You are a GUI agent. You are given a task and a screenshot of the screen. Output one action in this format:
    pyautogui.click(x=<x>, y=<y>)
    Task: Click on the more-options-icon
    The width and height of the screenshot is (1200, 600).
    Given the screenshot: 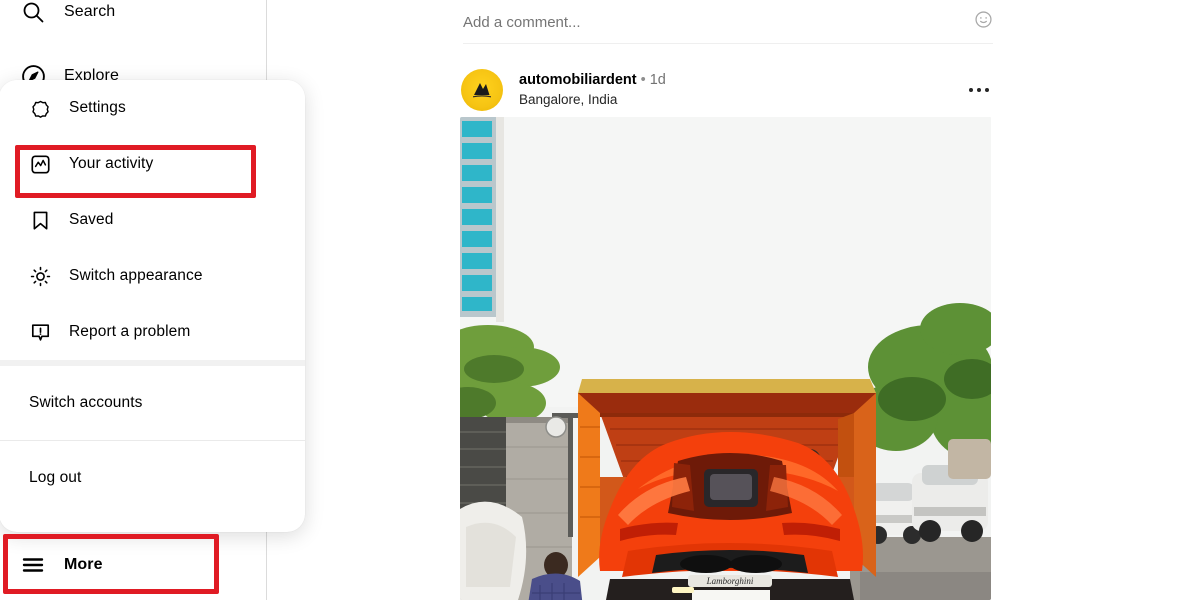 What is the action you would take?
    pyautogui.click(x=979, y=90)
    